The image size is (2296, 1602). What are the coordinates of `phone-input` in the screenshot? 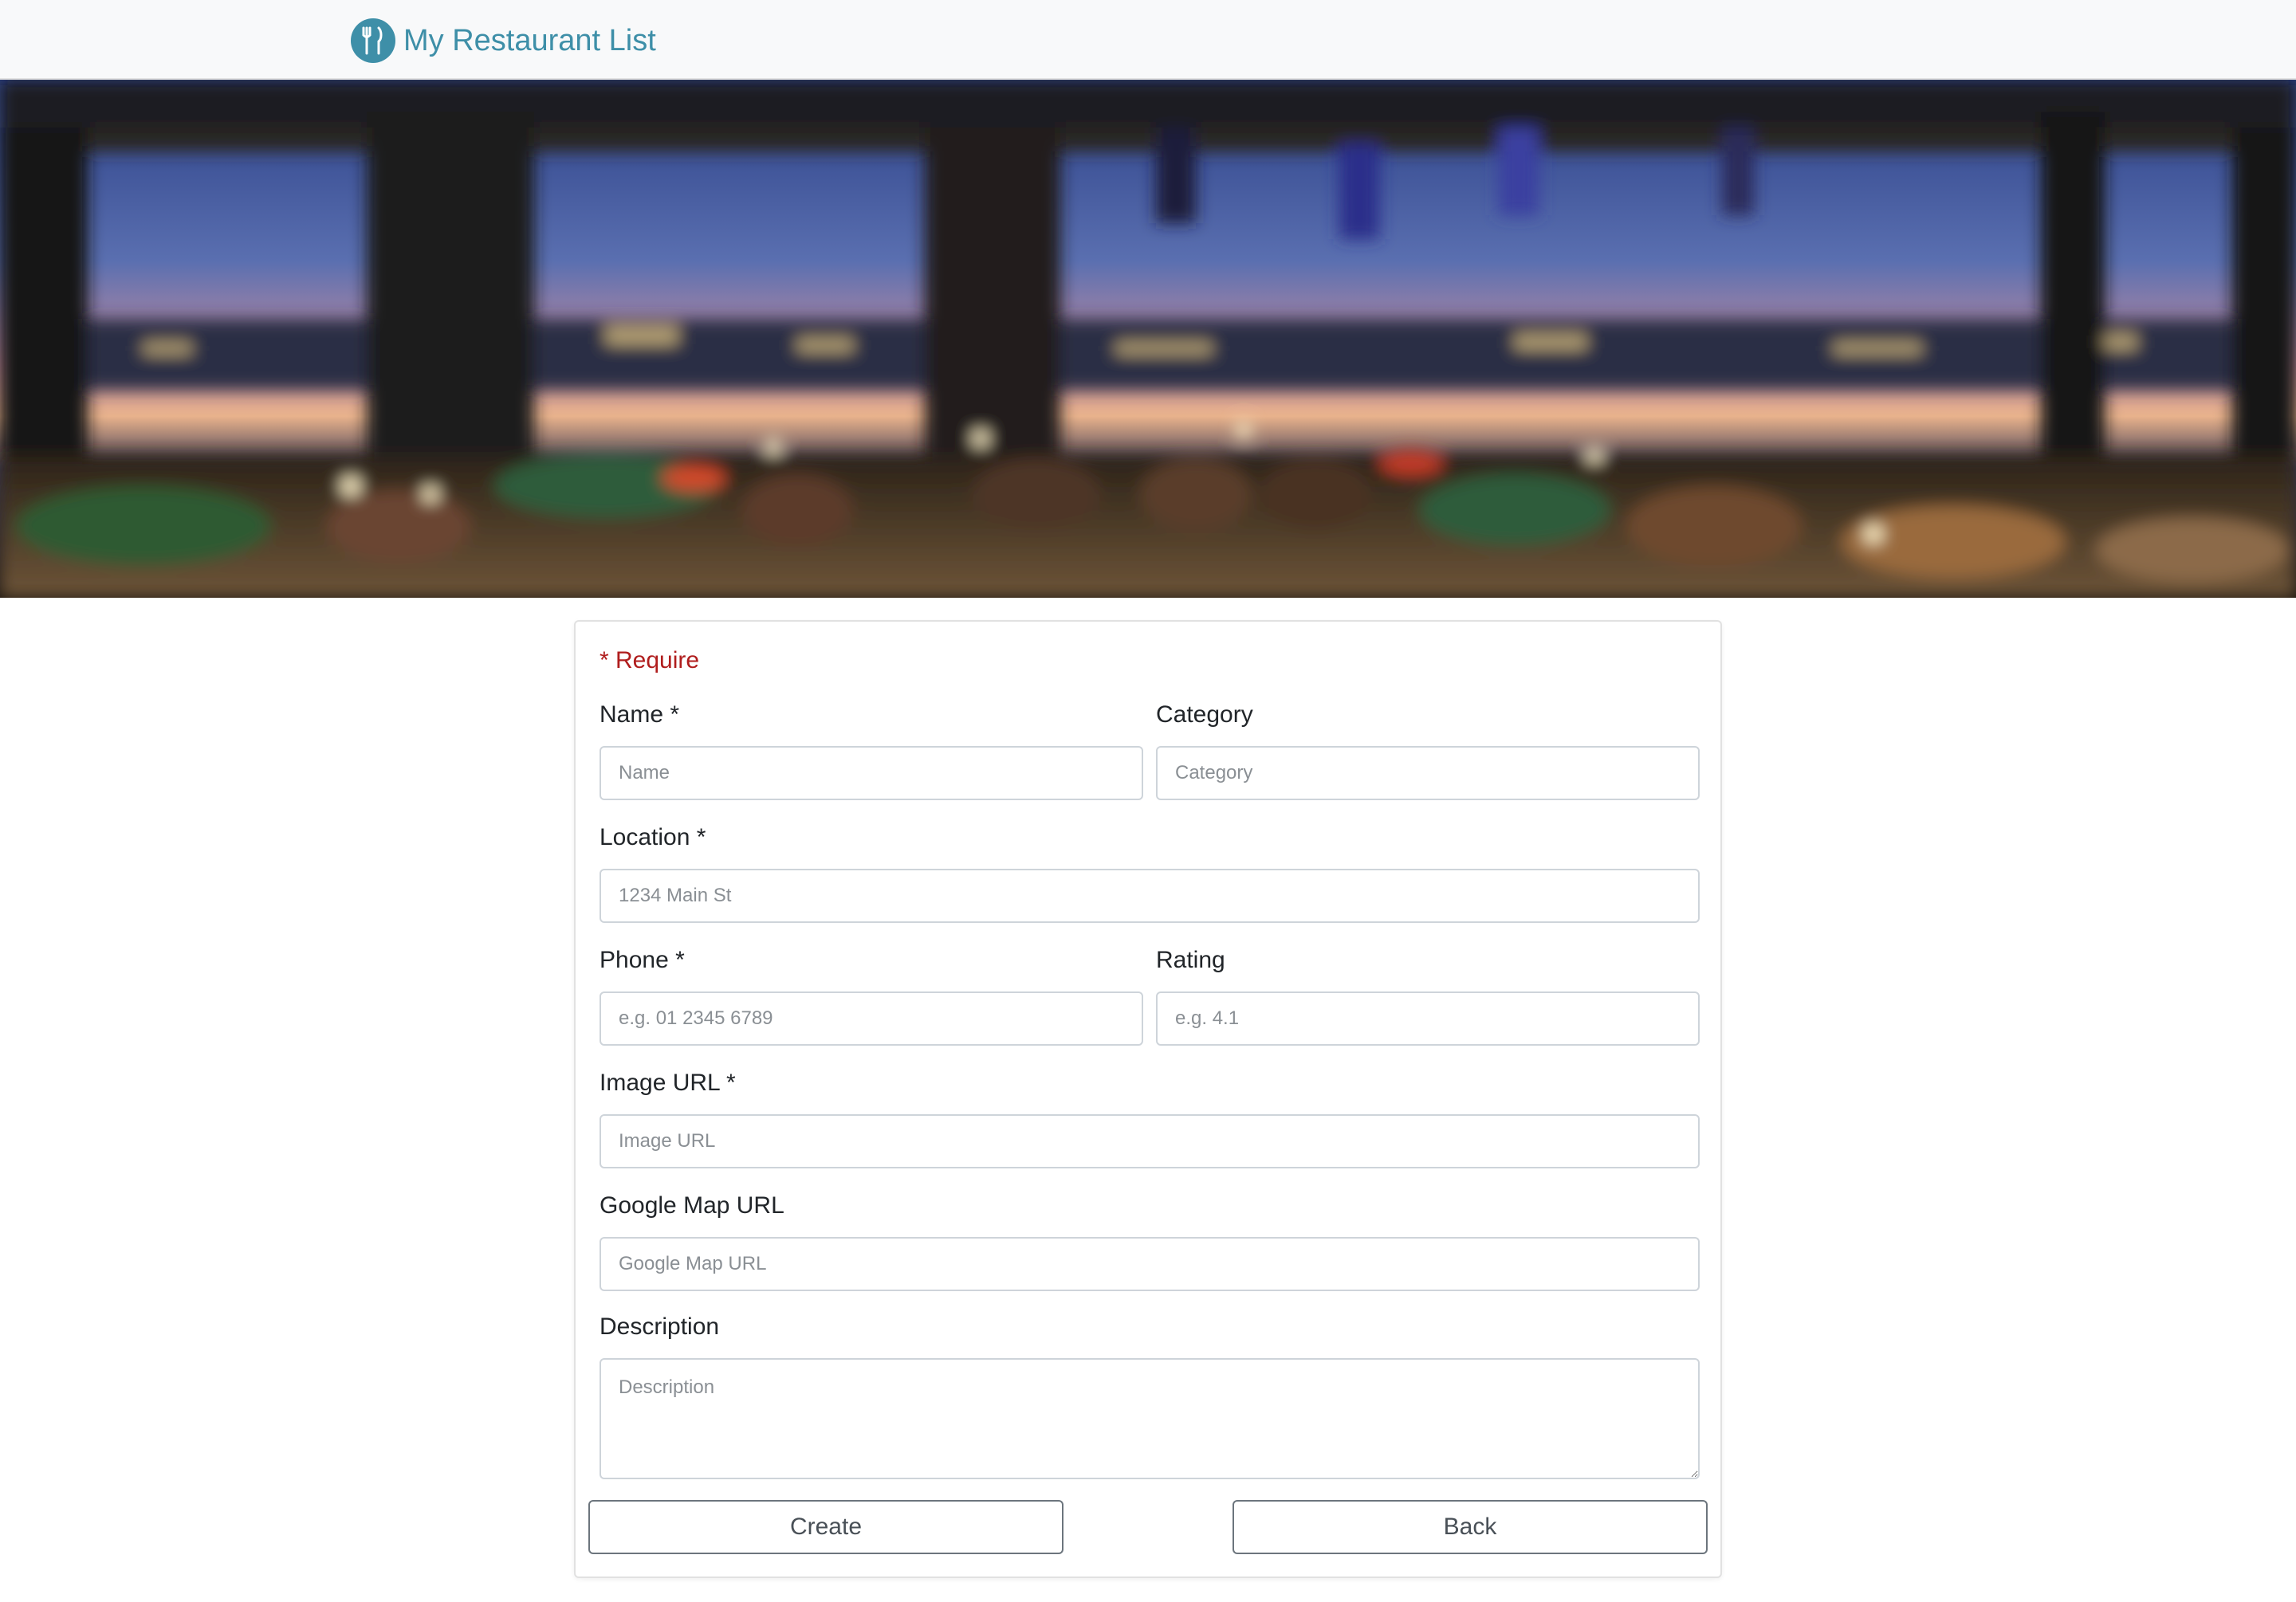 It's located at (871, 1018).